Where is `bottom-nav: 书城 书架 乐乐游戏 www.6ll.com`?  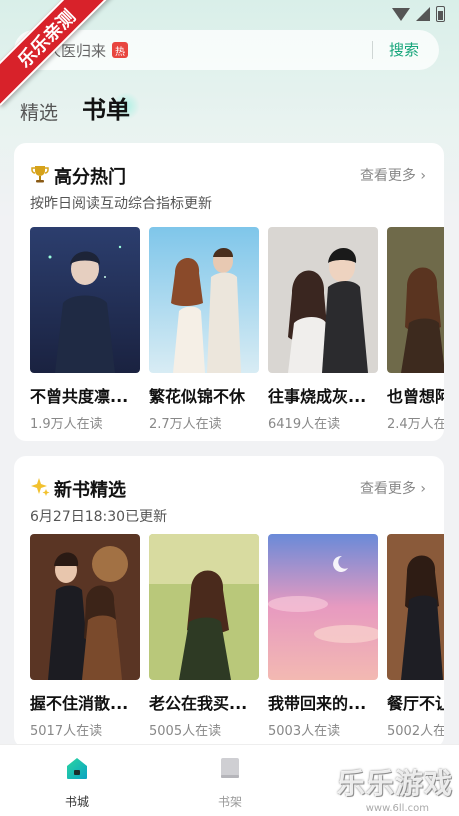 bottom-nav: 书城 书架 乐乐游戏 www.6ll.com is located at coordinates (229, 780).